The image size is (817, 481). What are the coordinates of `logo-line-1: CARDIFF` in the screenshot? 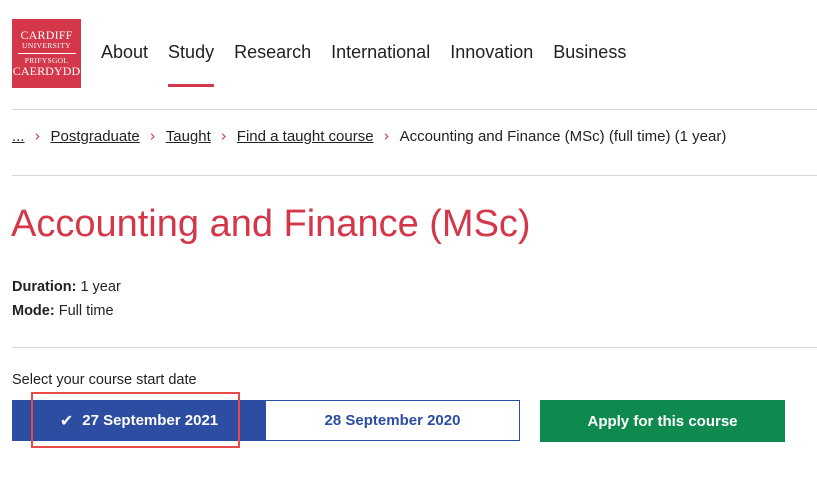 It's located at (46, 35).